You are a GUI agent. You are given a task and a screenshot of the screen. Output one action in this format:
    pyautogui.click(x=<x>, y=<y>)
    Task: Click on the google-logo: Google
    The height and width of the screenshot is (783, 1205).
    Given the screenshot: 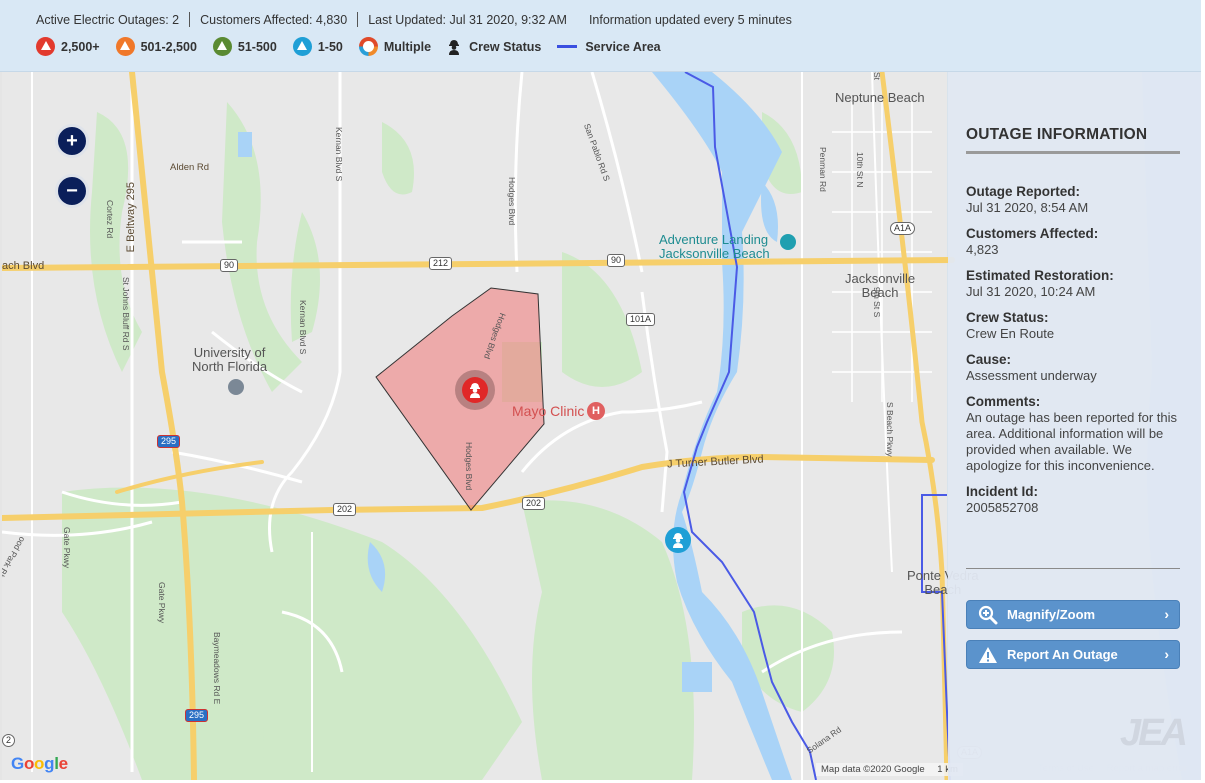 What is the action you would take?
    pyautogui.click(x=39, y=764)
    